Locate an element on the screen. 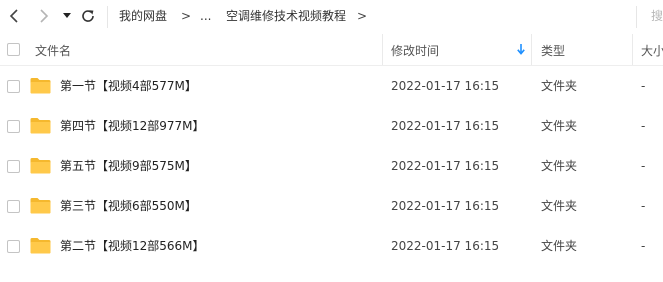 Image resolution: width=663 pixels, height=282 pixels. column-type: 类型 is located at coordinates (553, 51).